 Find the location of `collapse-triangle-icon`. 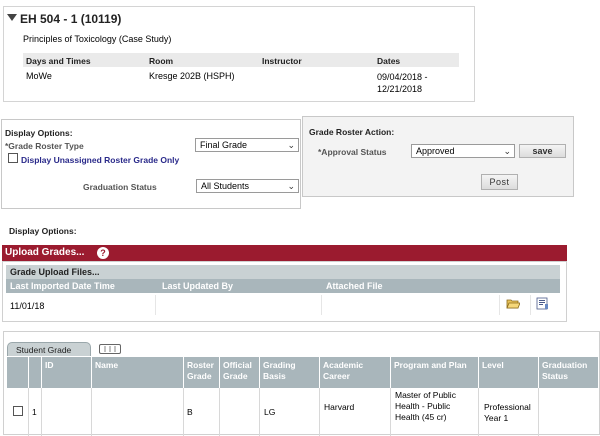

collapse-triangle-icon is located at coordinates (12, 17).